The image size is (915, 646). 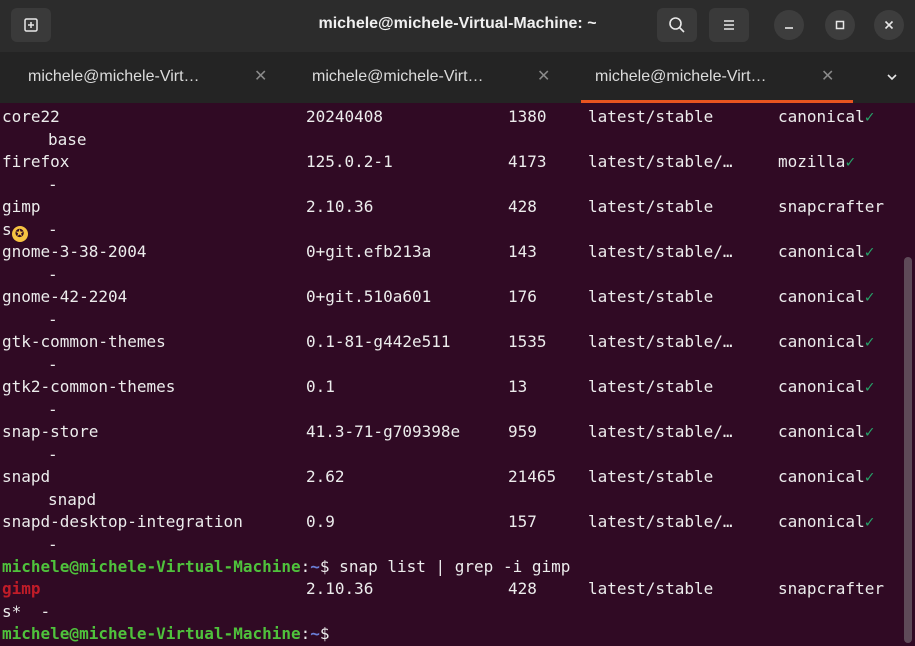 I want to click on tab-overflow-button, so click(x=892, y=77).